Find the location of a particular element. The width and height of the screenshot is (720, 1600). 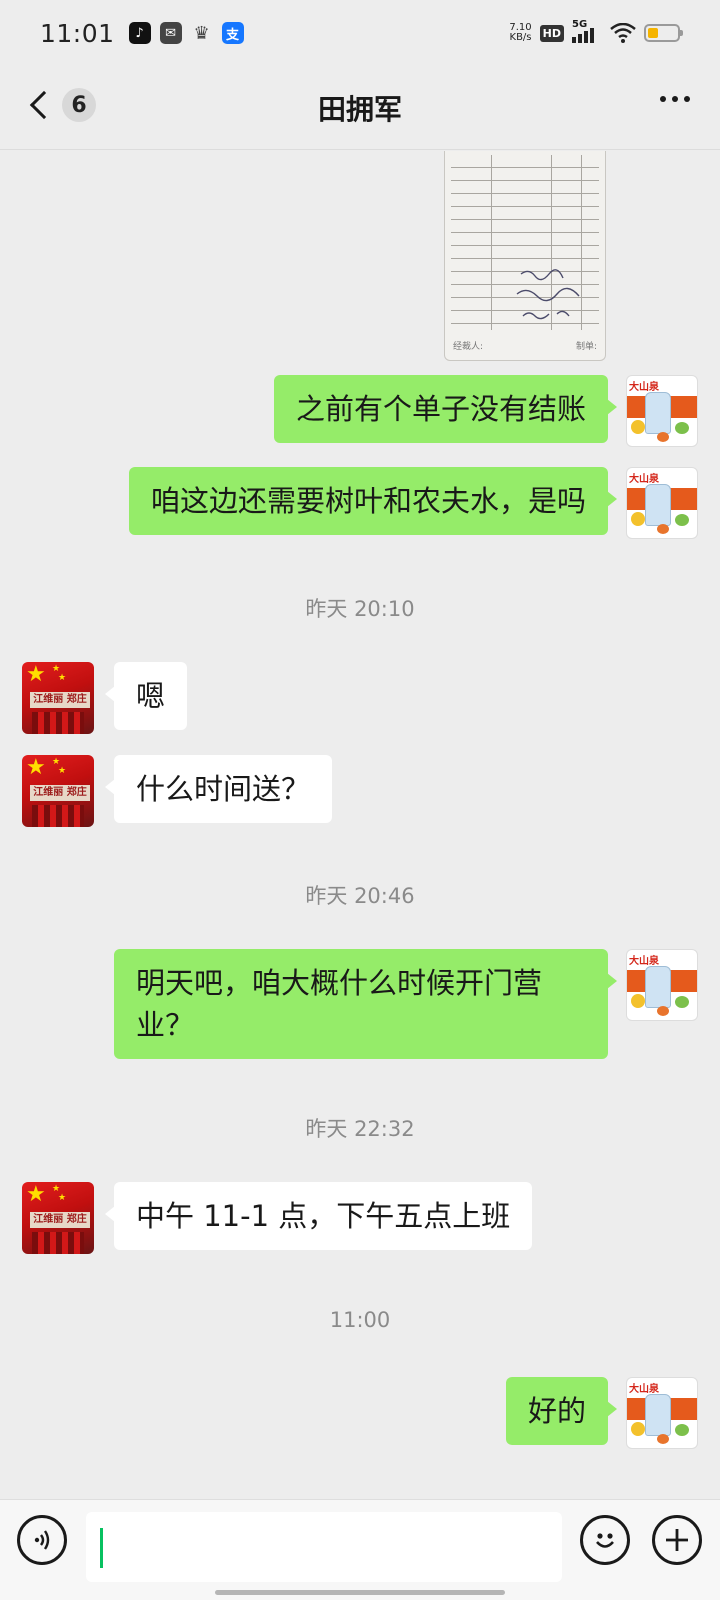

emoji-button is located at coordinates (605, 1540).